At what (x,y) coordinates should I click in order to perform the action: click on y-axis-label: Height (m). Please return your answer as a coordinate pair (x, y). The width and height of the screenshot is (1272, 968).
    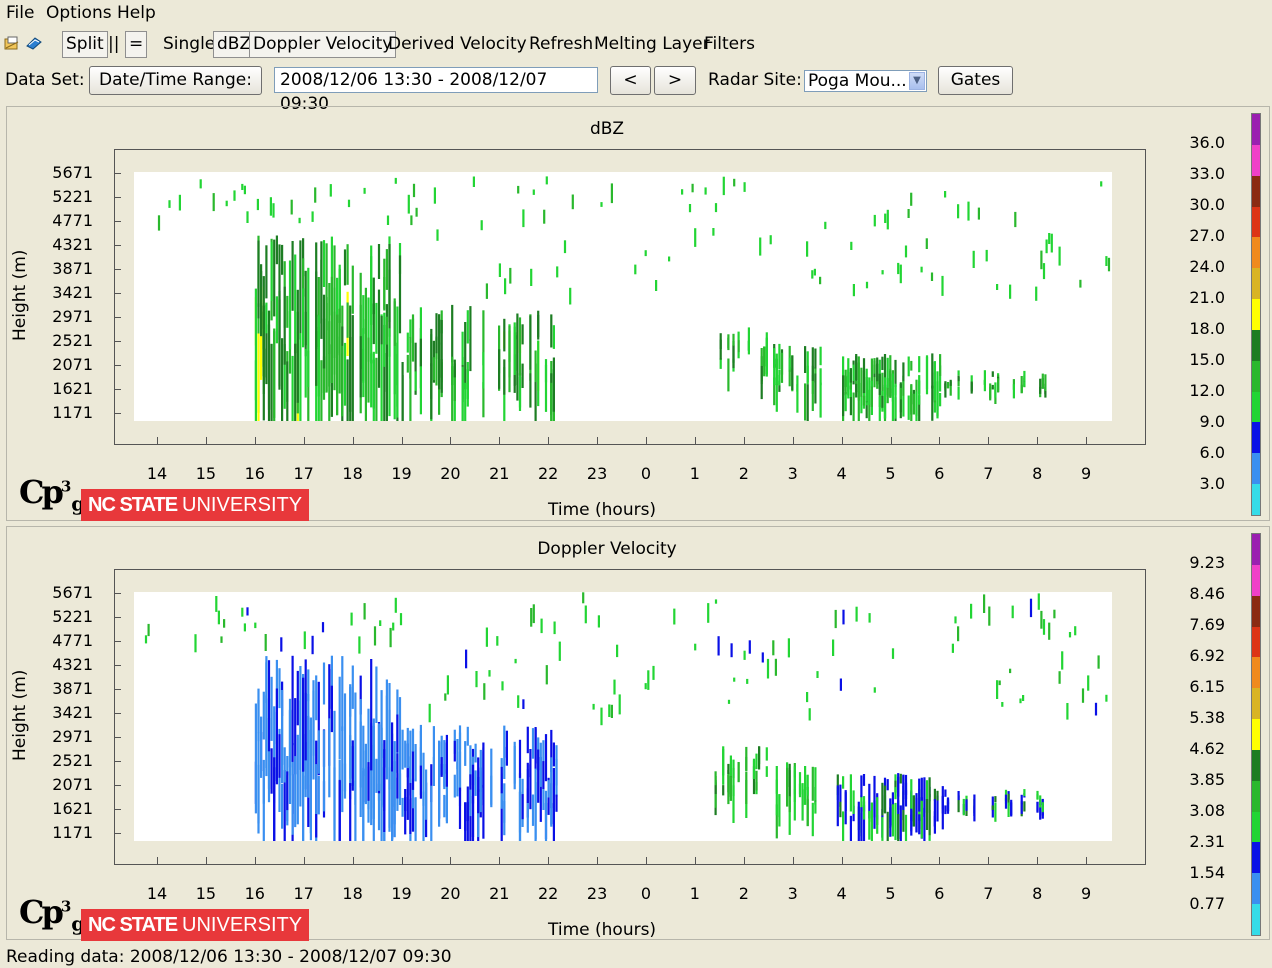
    Looking at the image, I should click on (20, 715).